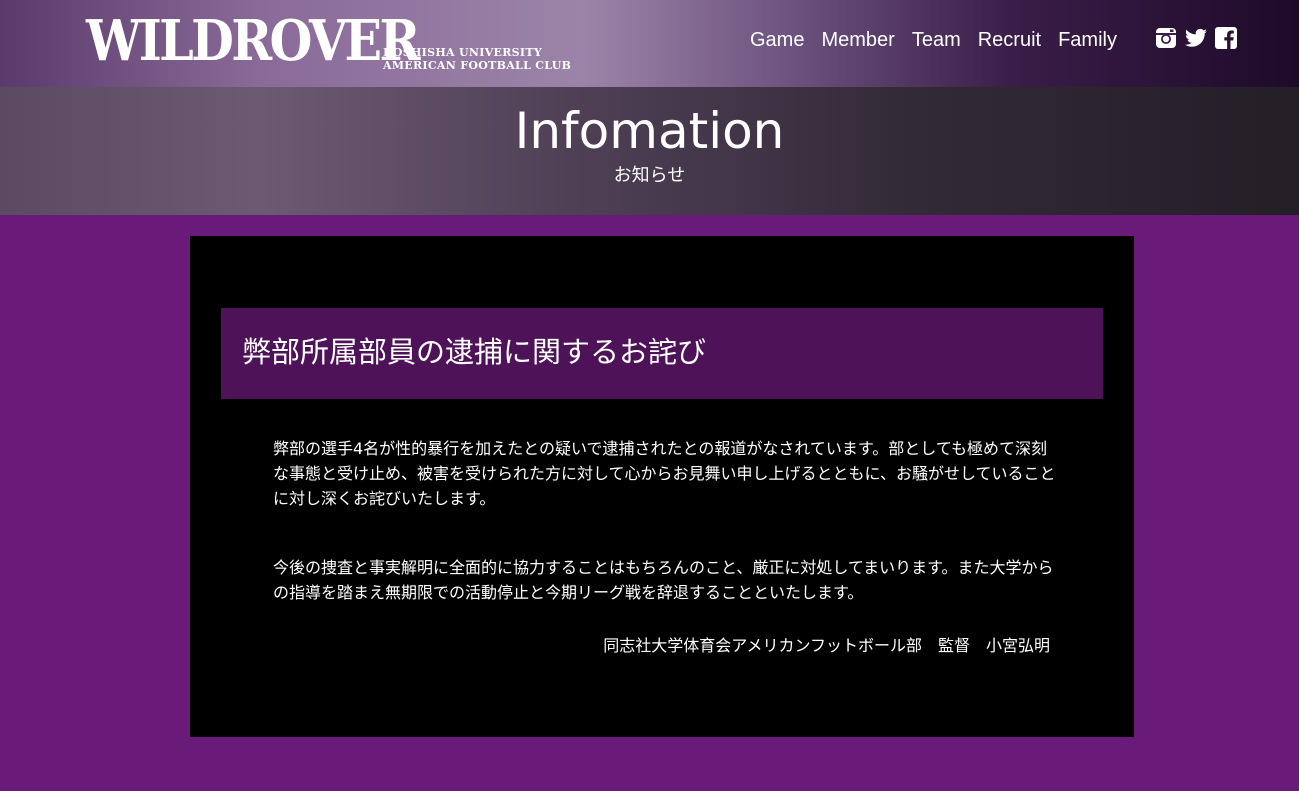 The image size is (1299, 791). Describe the element at coordinates (649, 131) in the screenshot. I see `page-title: Infomation` at that location.